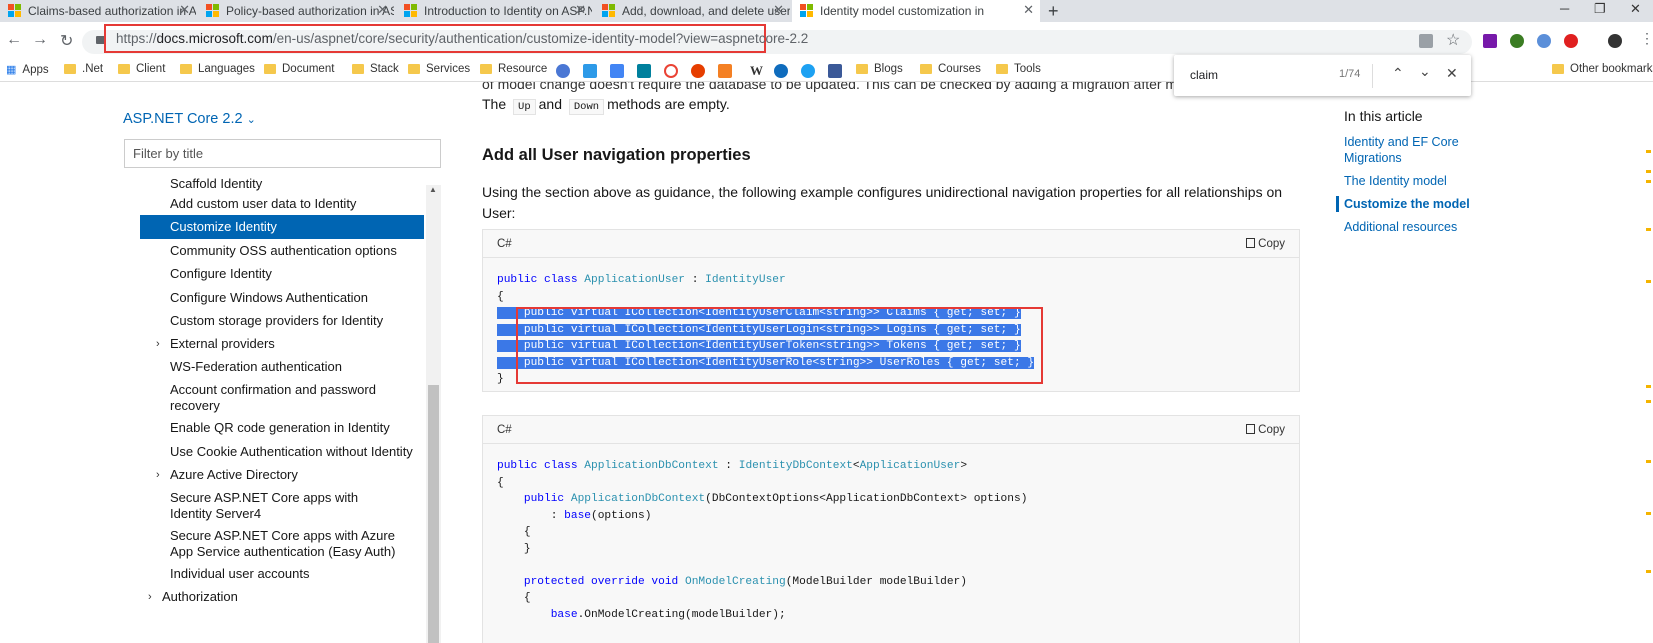 The image size is (1653, 643). I want to click on bookmark-folder: Resource, so click(513, 69).